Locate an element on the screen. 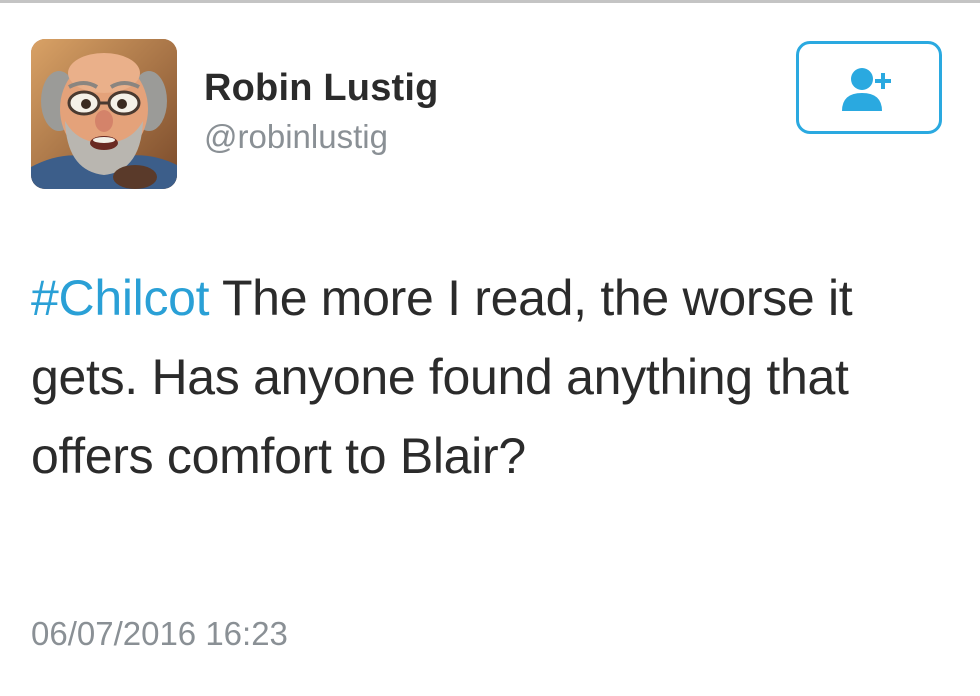 The image size is (980, 696). author-handle: @robinlustig is located at coordinates (296, 136).